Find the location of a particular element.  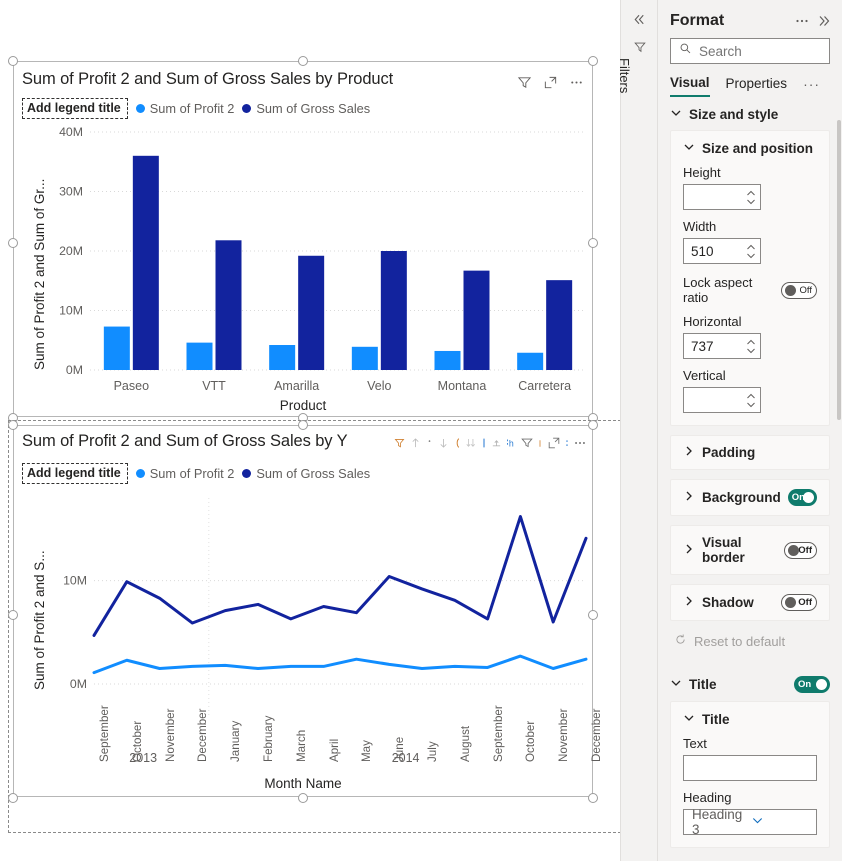

height-stepper is located at coordinates (722, 197).